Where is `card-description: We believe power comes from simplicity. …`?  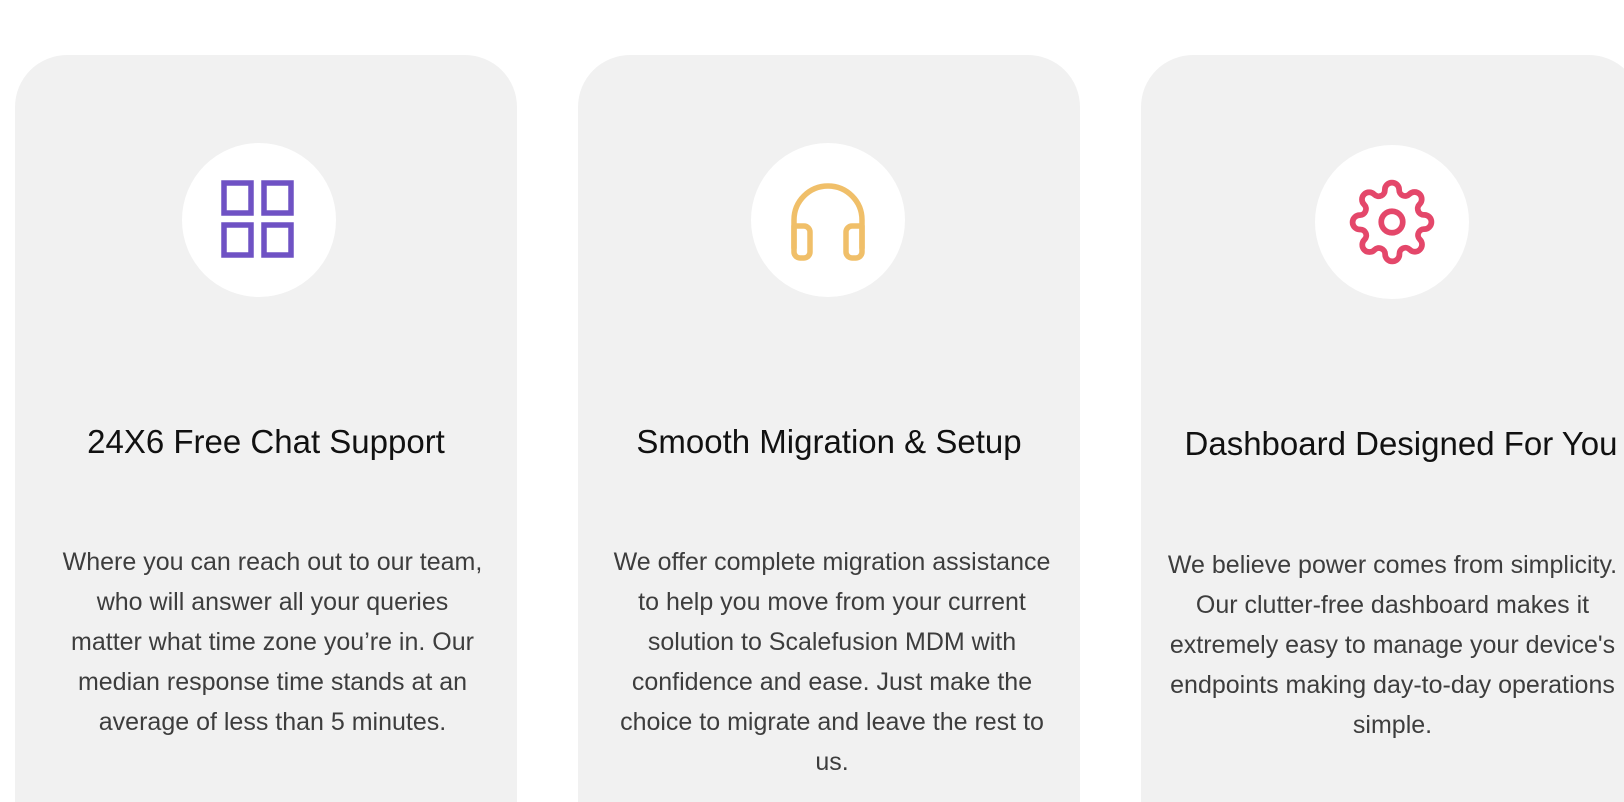 card-description: We believe power comes from simplicity. … is located at coordinates (1392, 645).